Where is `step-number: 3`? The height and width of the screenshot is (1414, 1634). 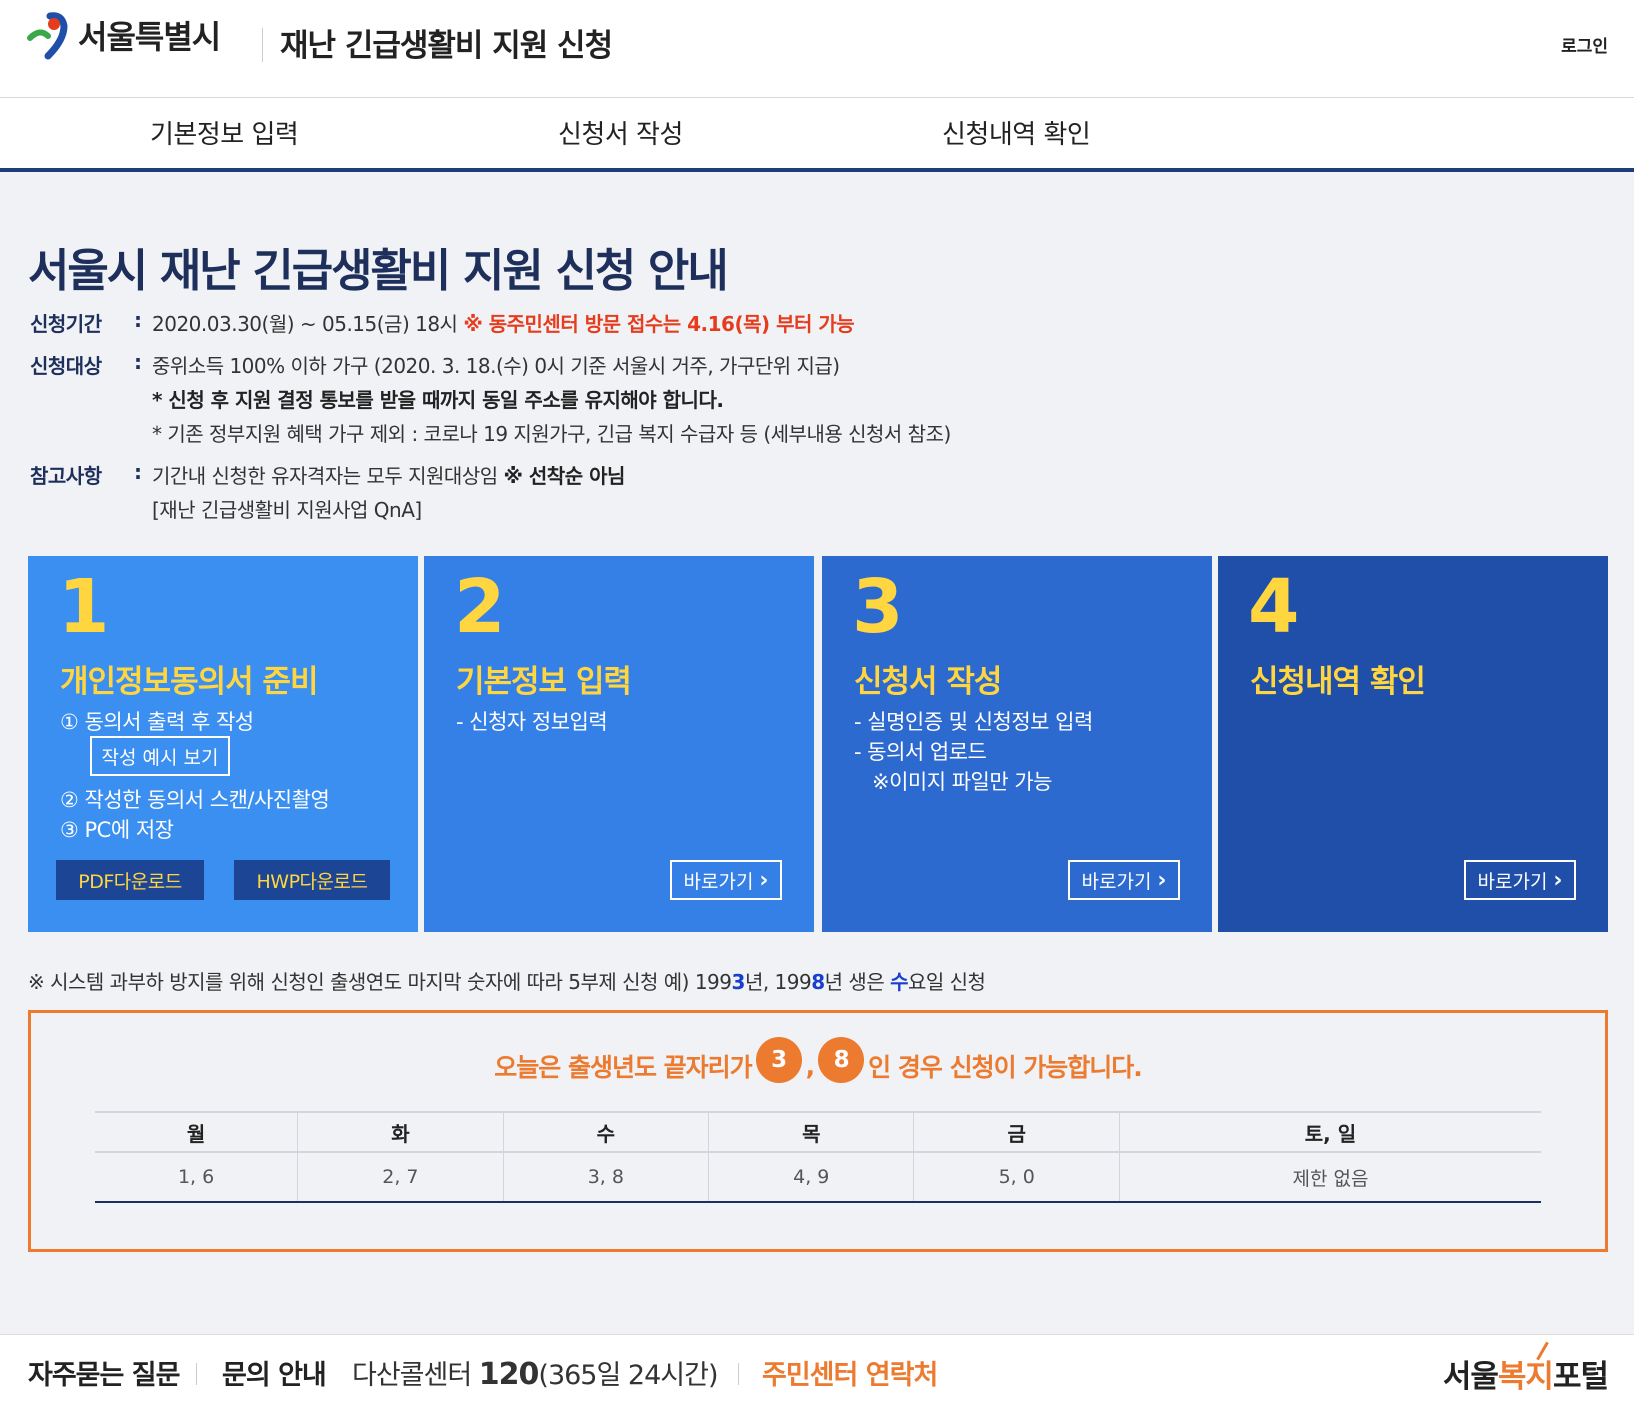
step-number: 3 is located at coordinates (878, 607).